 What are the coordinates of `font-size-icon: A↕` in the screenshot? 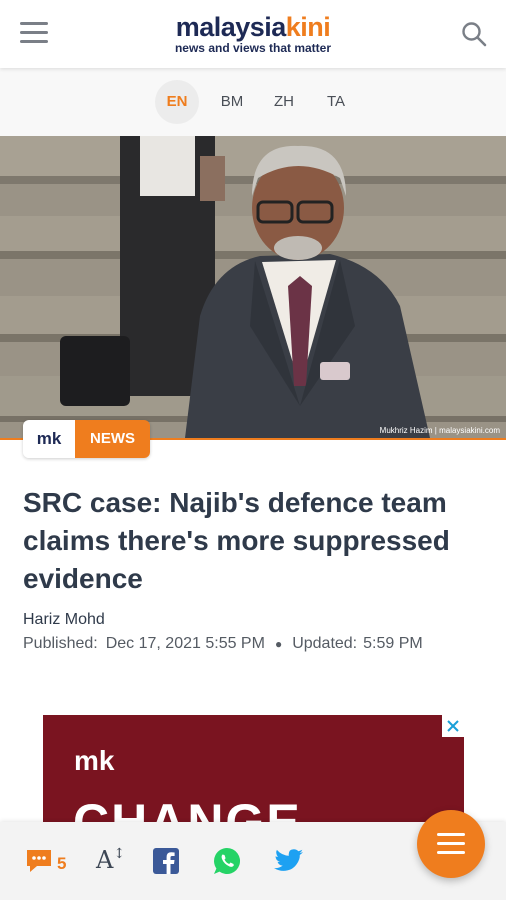 It's located at (110, 860).